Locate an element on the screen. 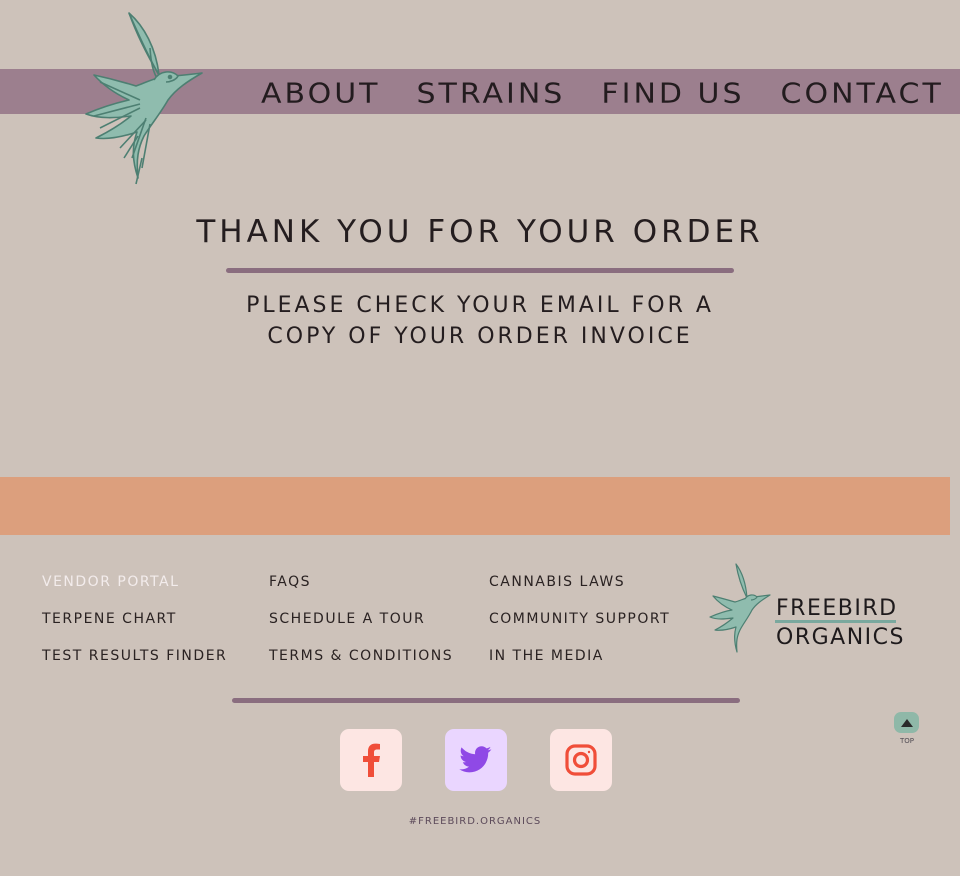 This screenshot has width=960, height=876. title-divider is located at coordinates (480, 270).